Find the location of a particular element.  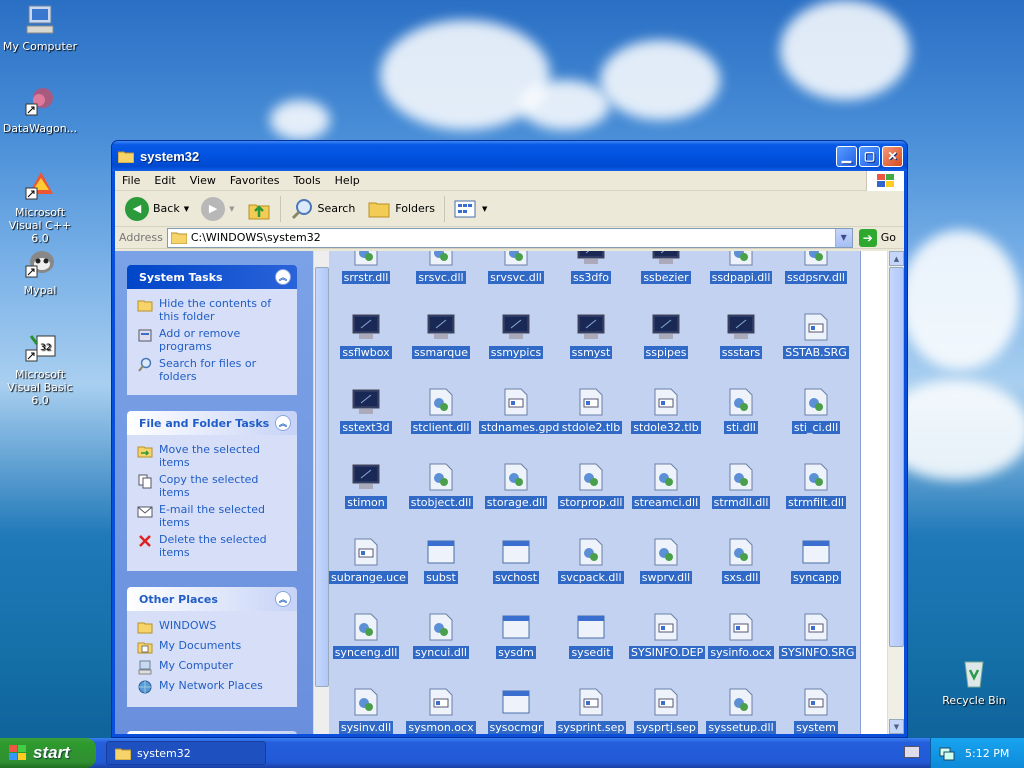

file-item: swprv.dll is located at coordinates (666, 560).